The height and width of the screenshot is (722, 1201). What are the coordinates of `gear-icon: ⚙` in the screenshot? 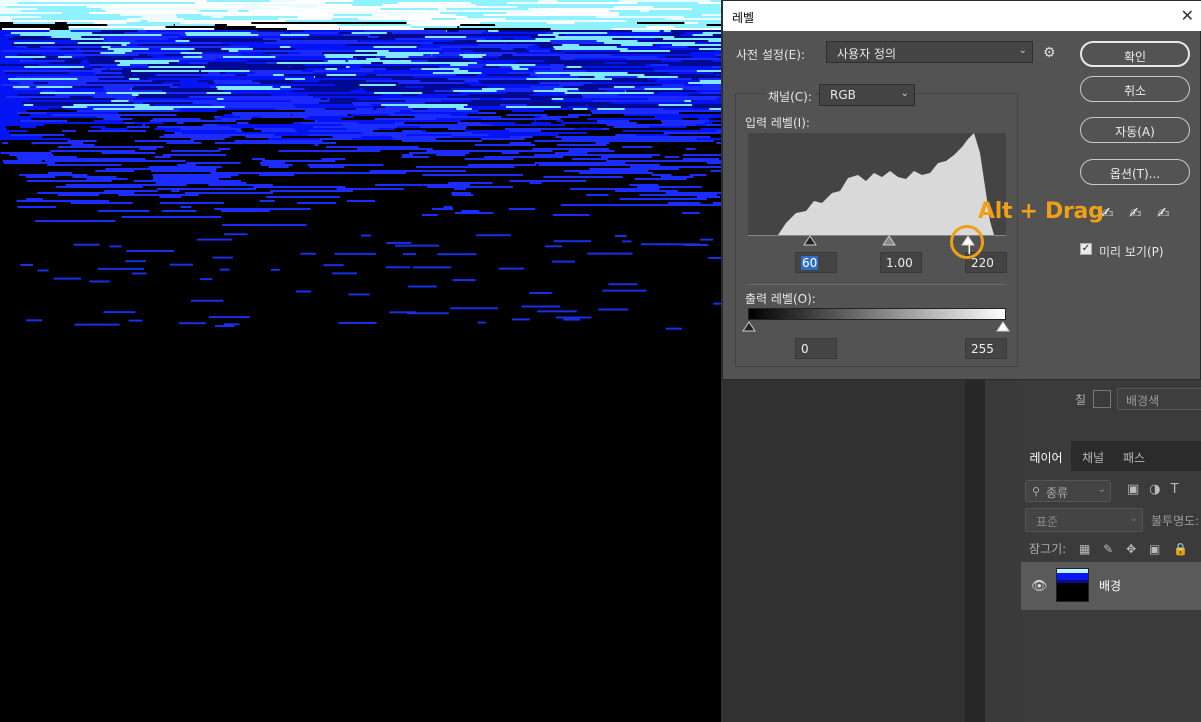 It's located at (1049, 53).